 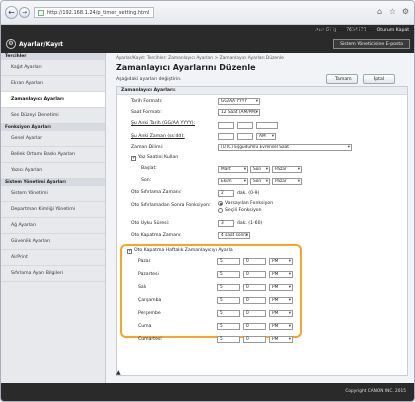 I want to click on day-label-sunday: Pazar, so click(x=144, y=261).